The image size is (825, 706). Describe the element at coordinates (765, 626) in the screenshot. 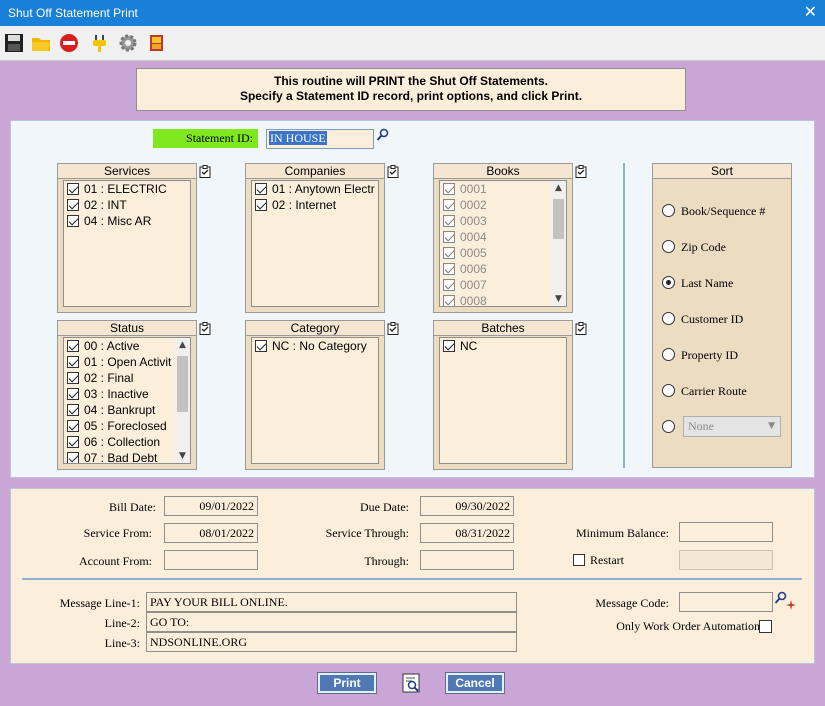

I see `work-order-automation-checkbox` at that location.